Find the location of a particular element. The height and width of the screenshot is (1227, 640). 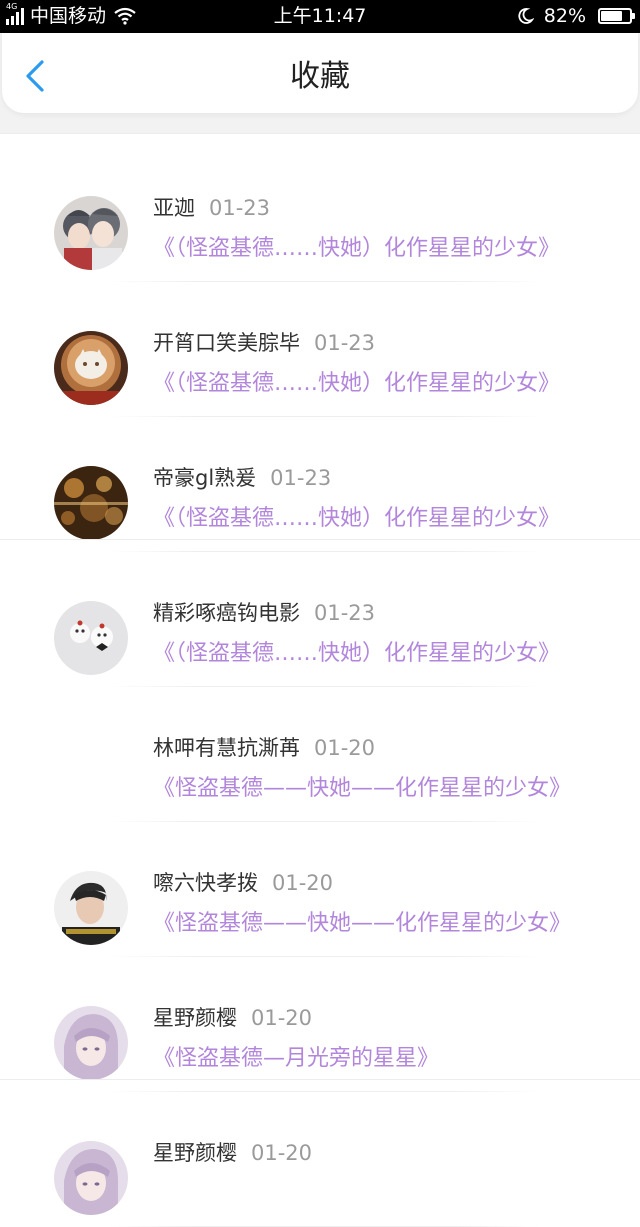

list-item: 星野颜樱 01-20 《怪盗基德—月光旁的星星》 is located at coordinates (320, 1024).